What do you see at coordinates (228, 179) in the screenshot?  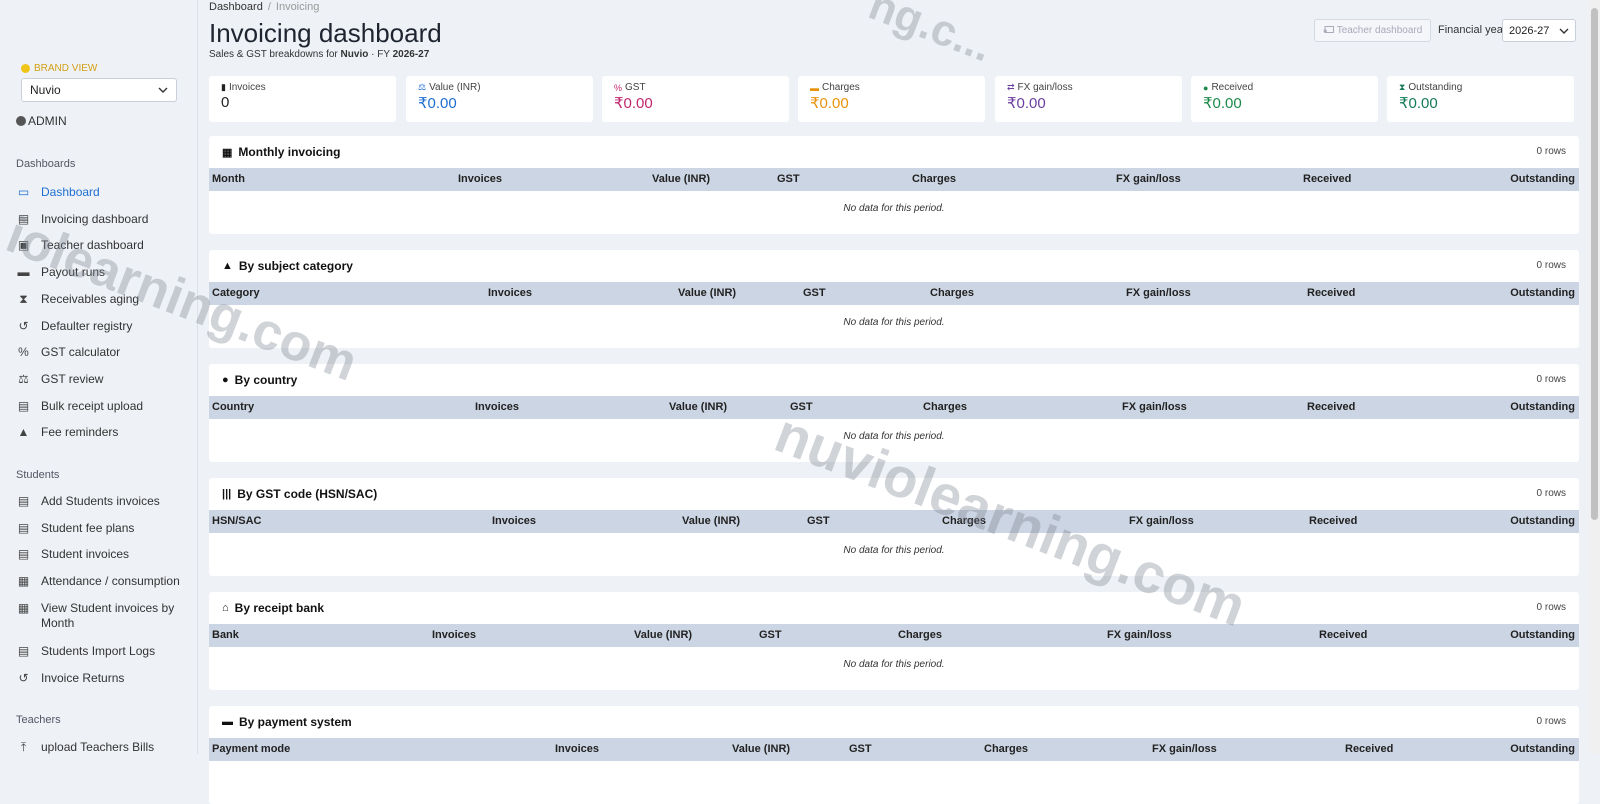 I see `column-header: Month` at bounding box center [228, 179].